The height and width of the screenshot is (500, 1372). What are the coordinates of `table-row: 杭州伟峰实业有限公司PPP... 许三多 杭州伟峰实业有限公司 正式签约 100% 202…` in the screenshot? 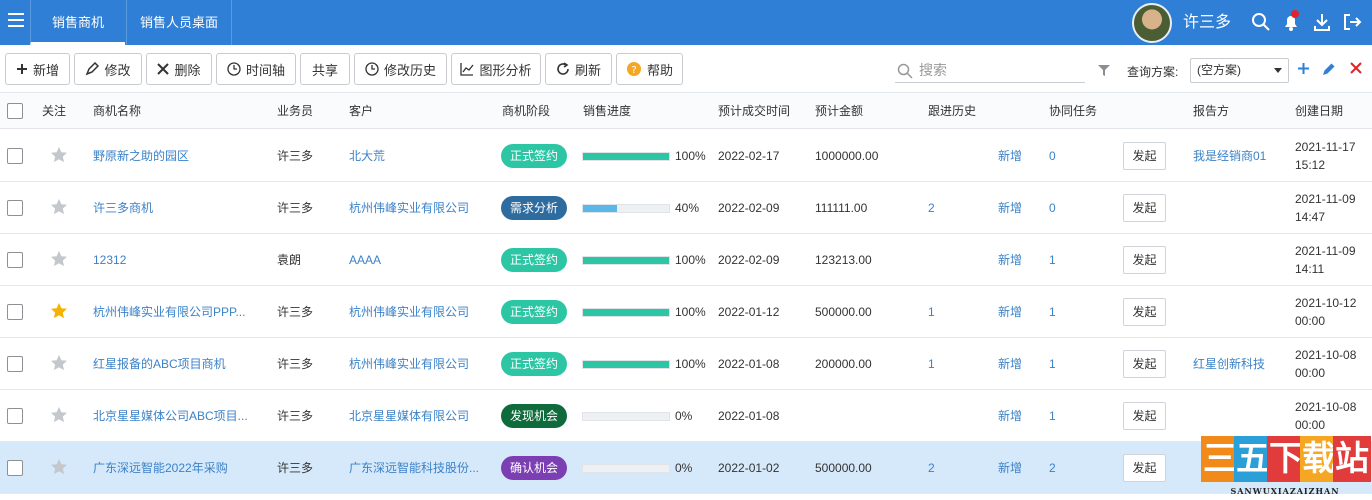 It's located at (686, 312).